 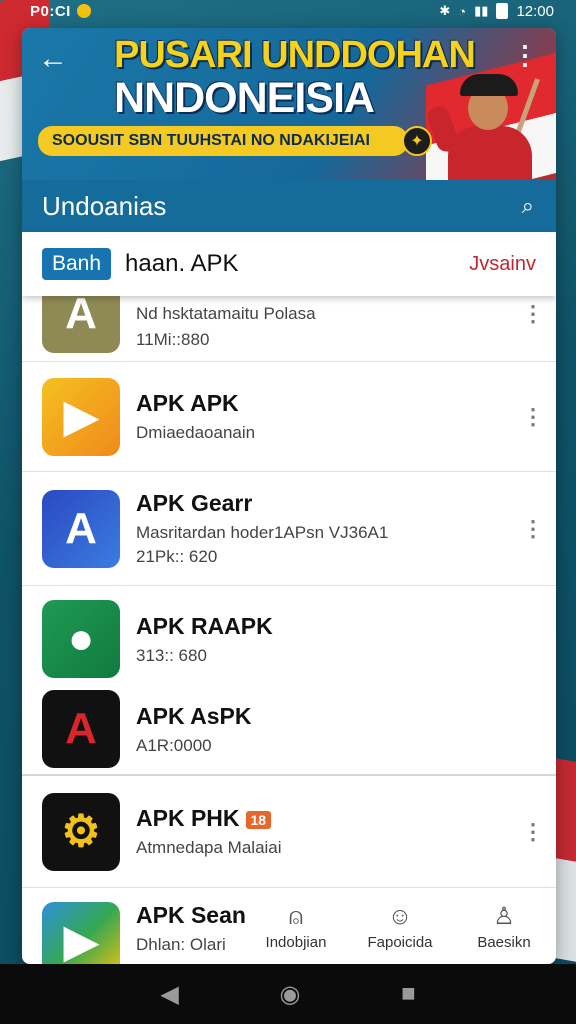 I want to click on bell-icon: ⍝, so click(x=296, y=916).